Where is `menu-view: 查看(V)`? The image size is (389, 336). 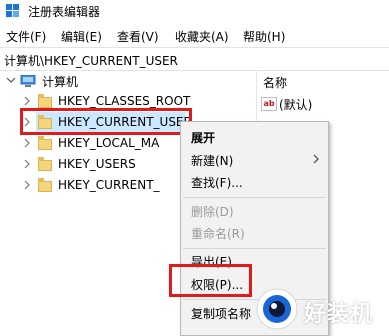 menu-view: 查看(V) is located at coordinates (138, 36).